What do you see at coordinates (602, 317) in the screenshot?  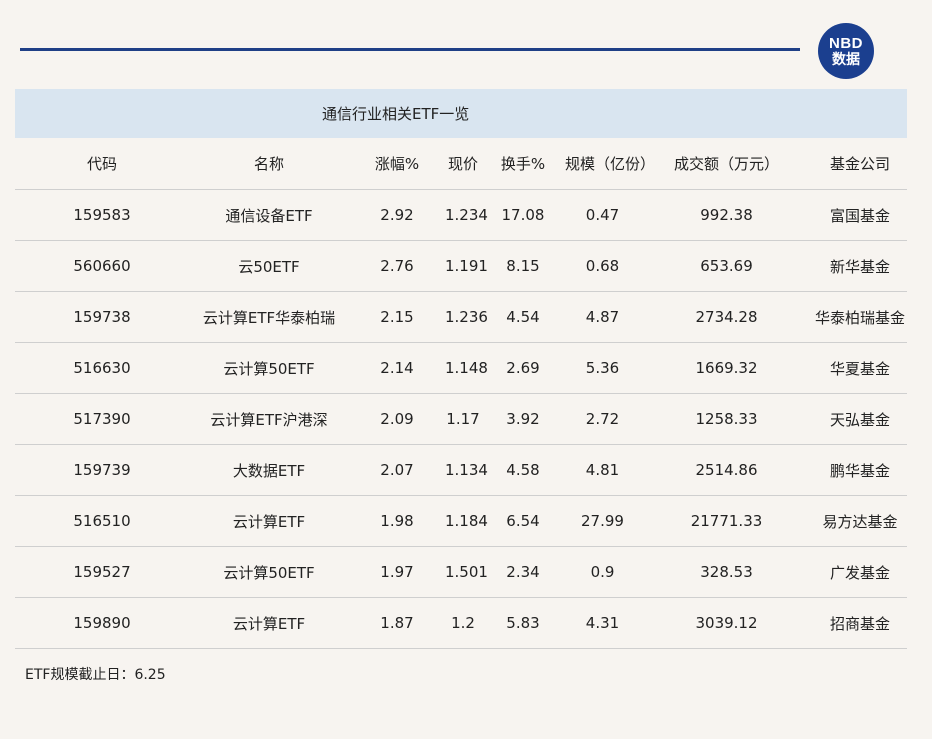 I see `cell-scale: 4.87` at bounding box center [602, 317].